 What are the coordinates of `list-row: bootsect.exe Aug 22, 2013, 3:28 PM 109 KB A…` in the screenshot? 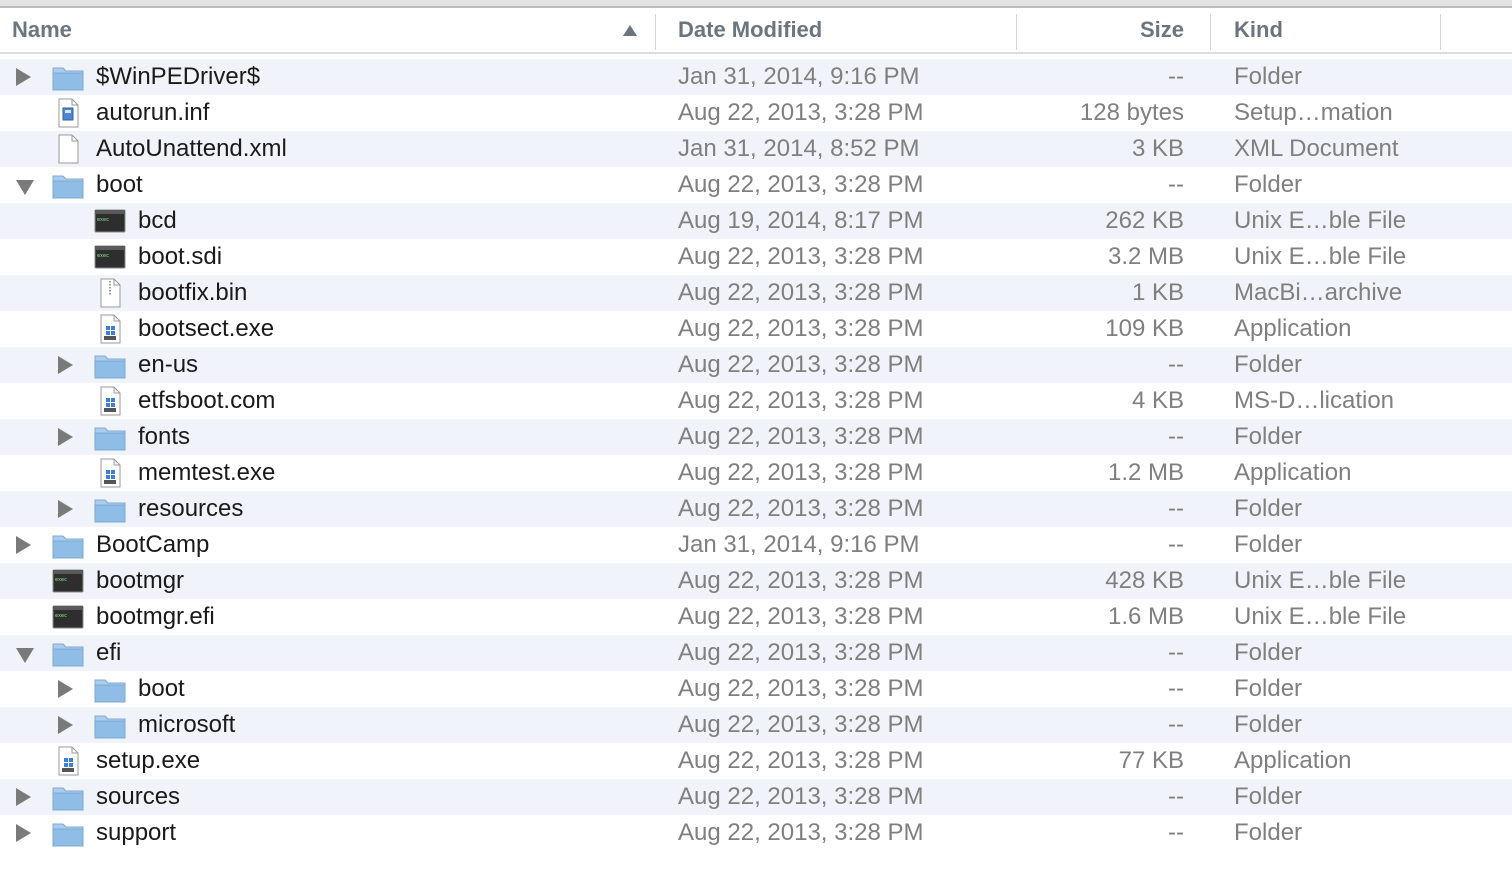 It's located at (756, 329).